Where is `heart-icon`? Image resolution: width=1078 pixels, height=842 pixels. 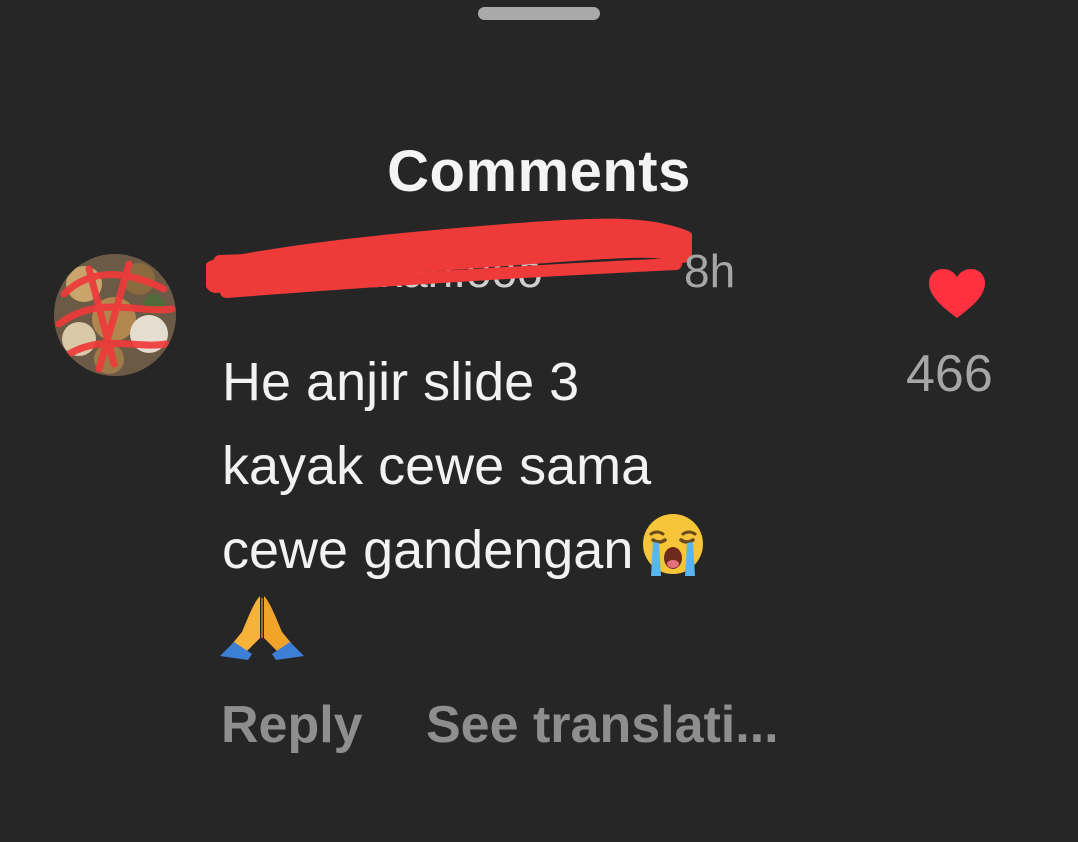
heart-icon is located at coordinates (957, 294).